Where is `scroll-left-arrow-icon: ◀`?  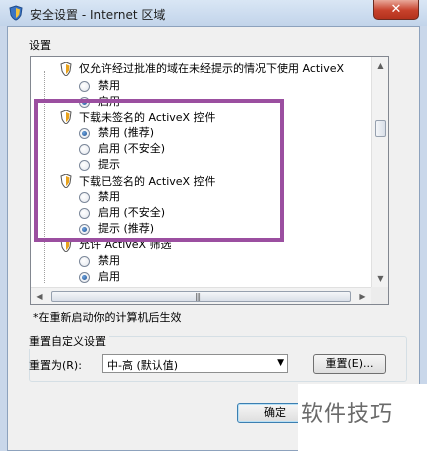
scroll-left-arrow-icon: ◀ is located at coordinates (39, 296).